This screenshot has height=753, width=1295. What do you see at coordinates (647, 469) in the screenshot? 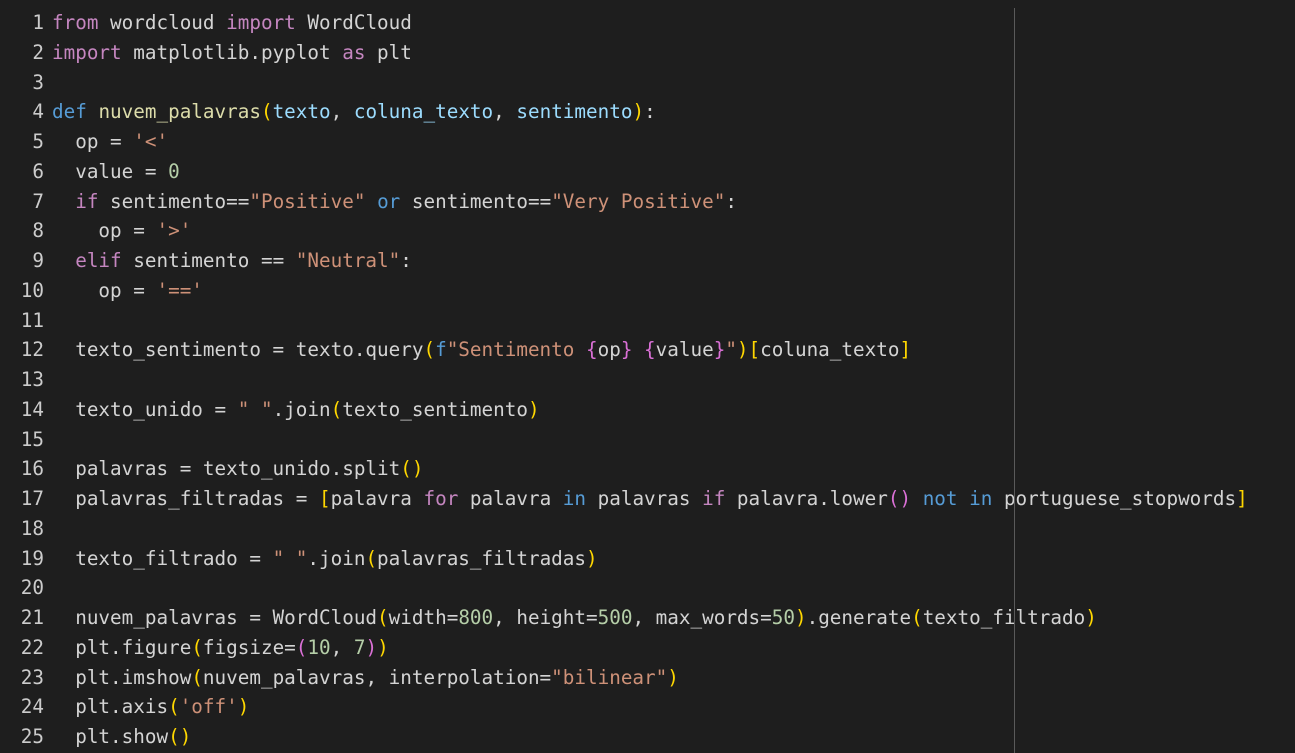
I see `code-line: 16 palavras = texto_unido.split()` at bounding box center [647, 469].